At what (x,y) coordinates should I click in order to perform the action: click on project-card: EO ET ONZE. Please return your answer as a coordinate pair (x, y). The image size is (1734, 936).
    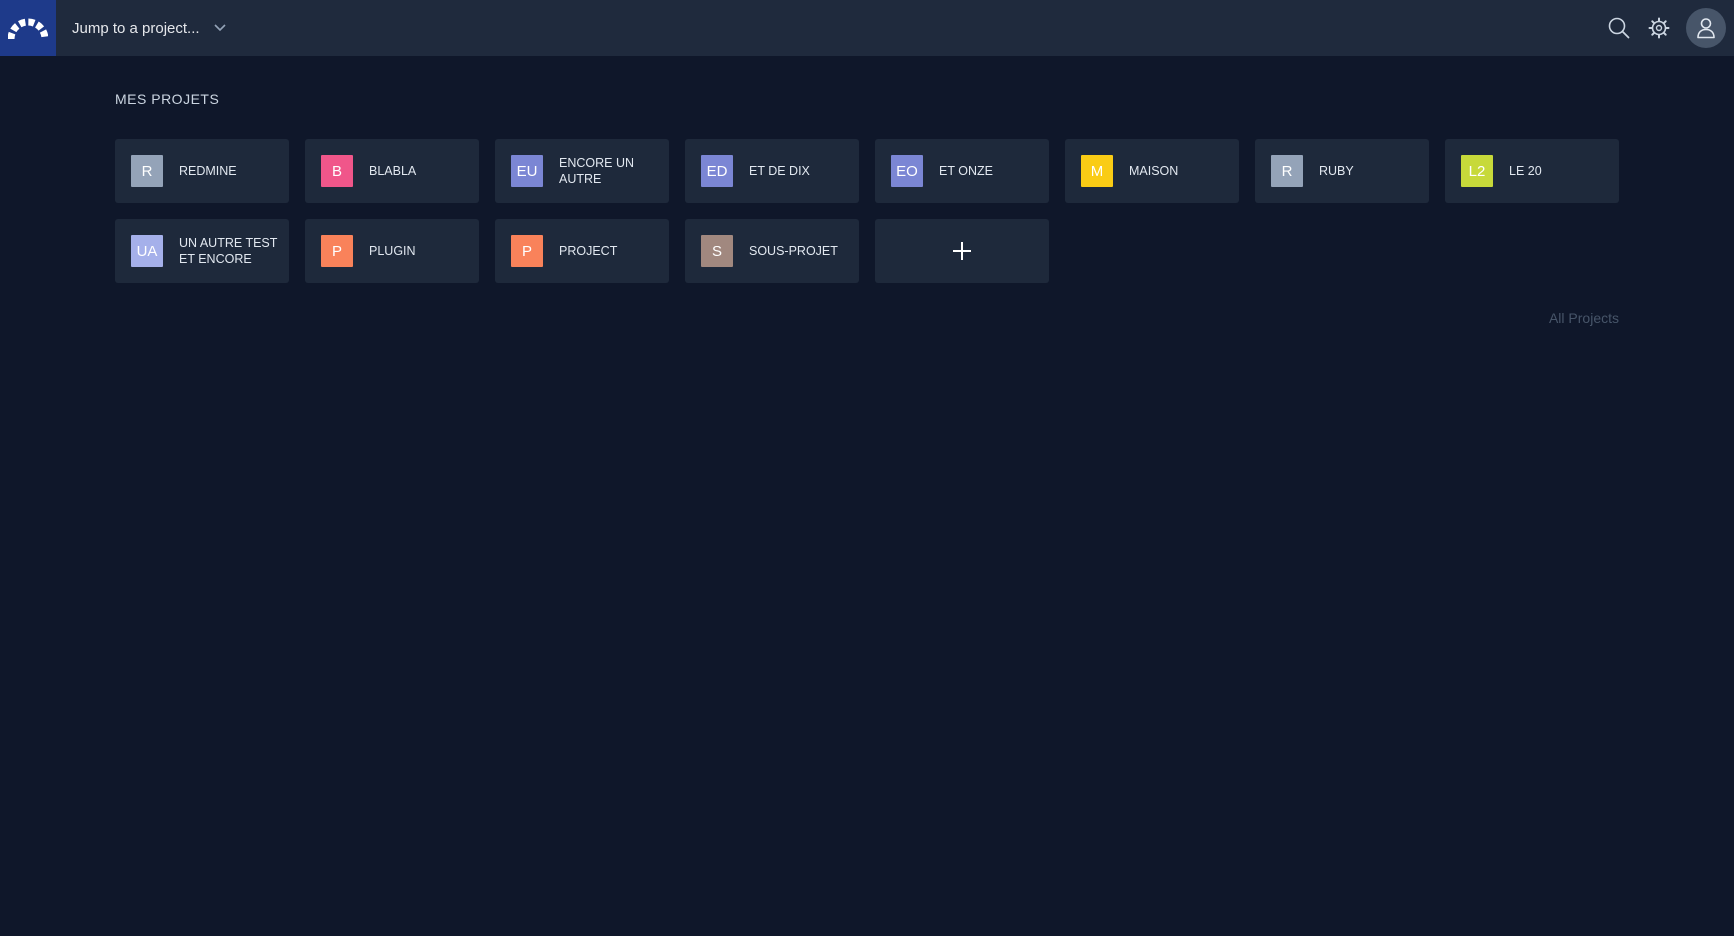
    Looking at the image, I should click on (962, 171).